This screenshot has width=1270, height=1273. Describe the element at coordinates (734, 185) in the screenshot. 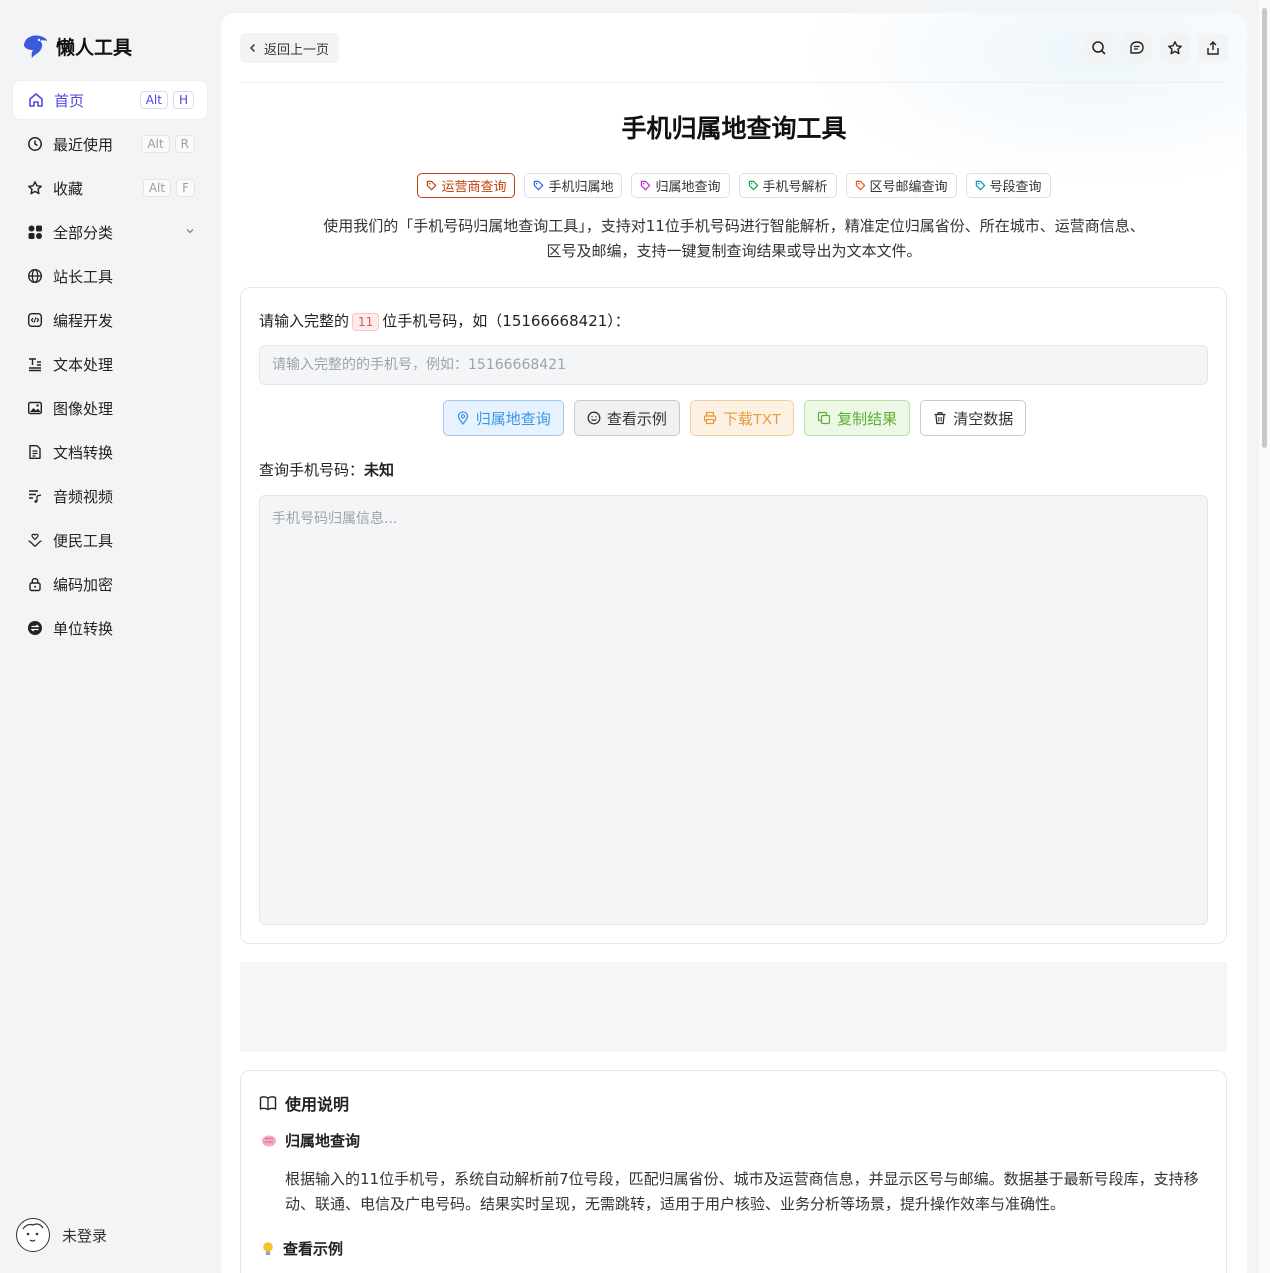

I see `tag-list: 运营商查询 手机归属地 归属地查询 手机号解析 区号邮编查询 号段查询` at that location.